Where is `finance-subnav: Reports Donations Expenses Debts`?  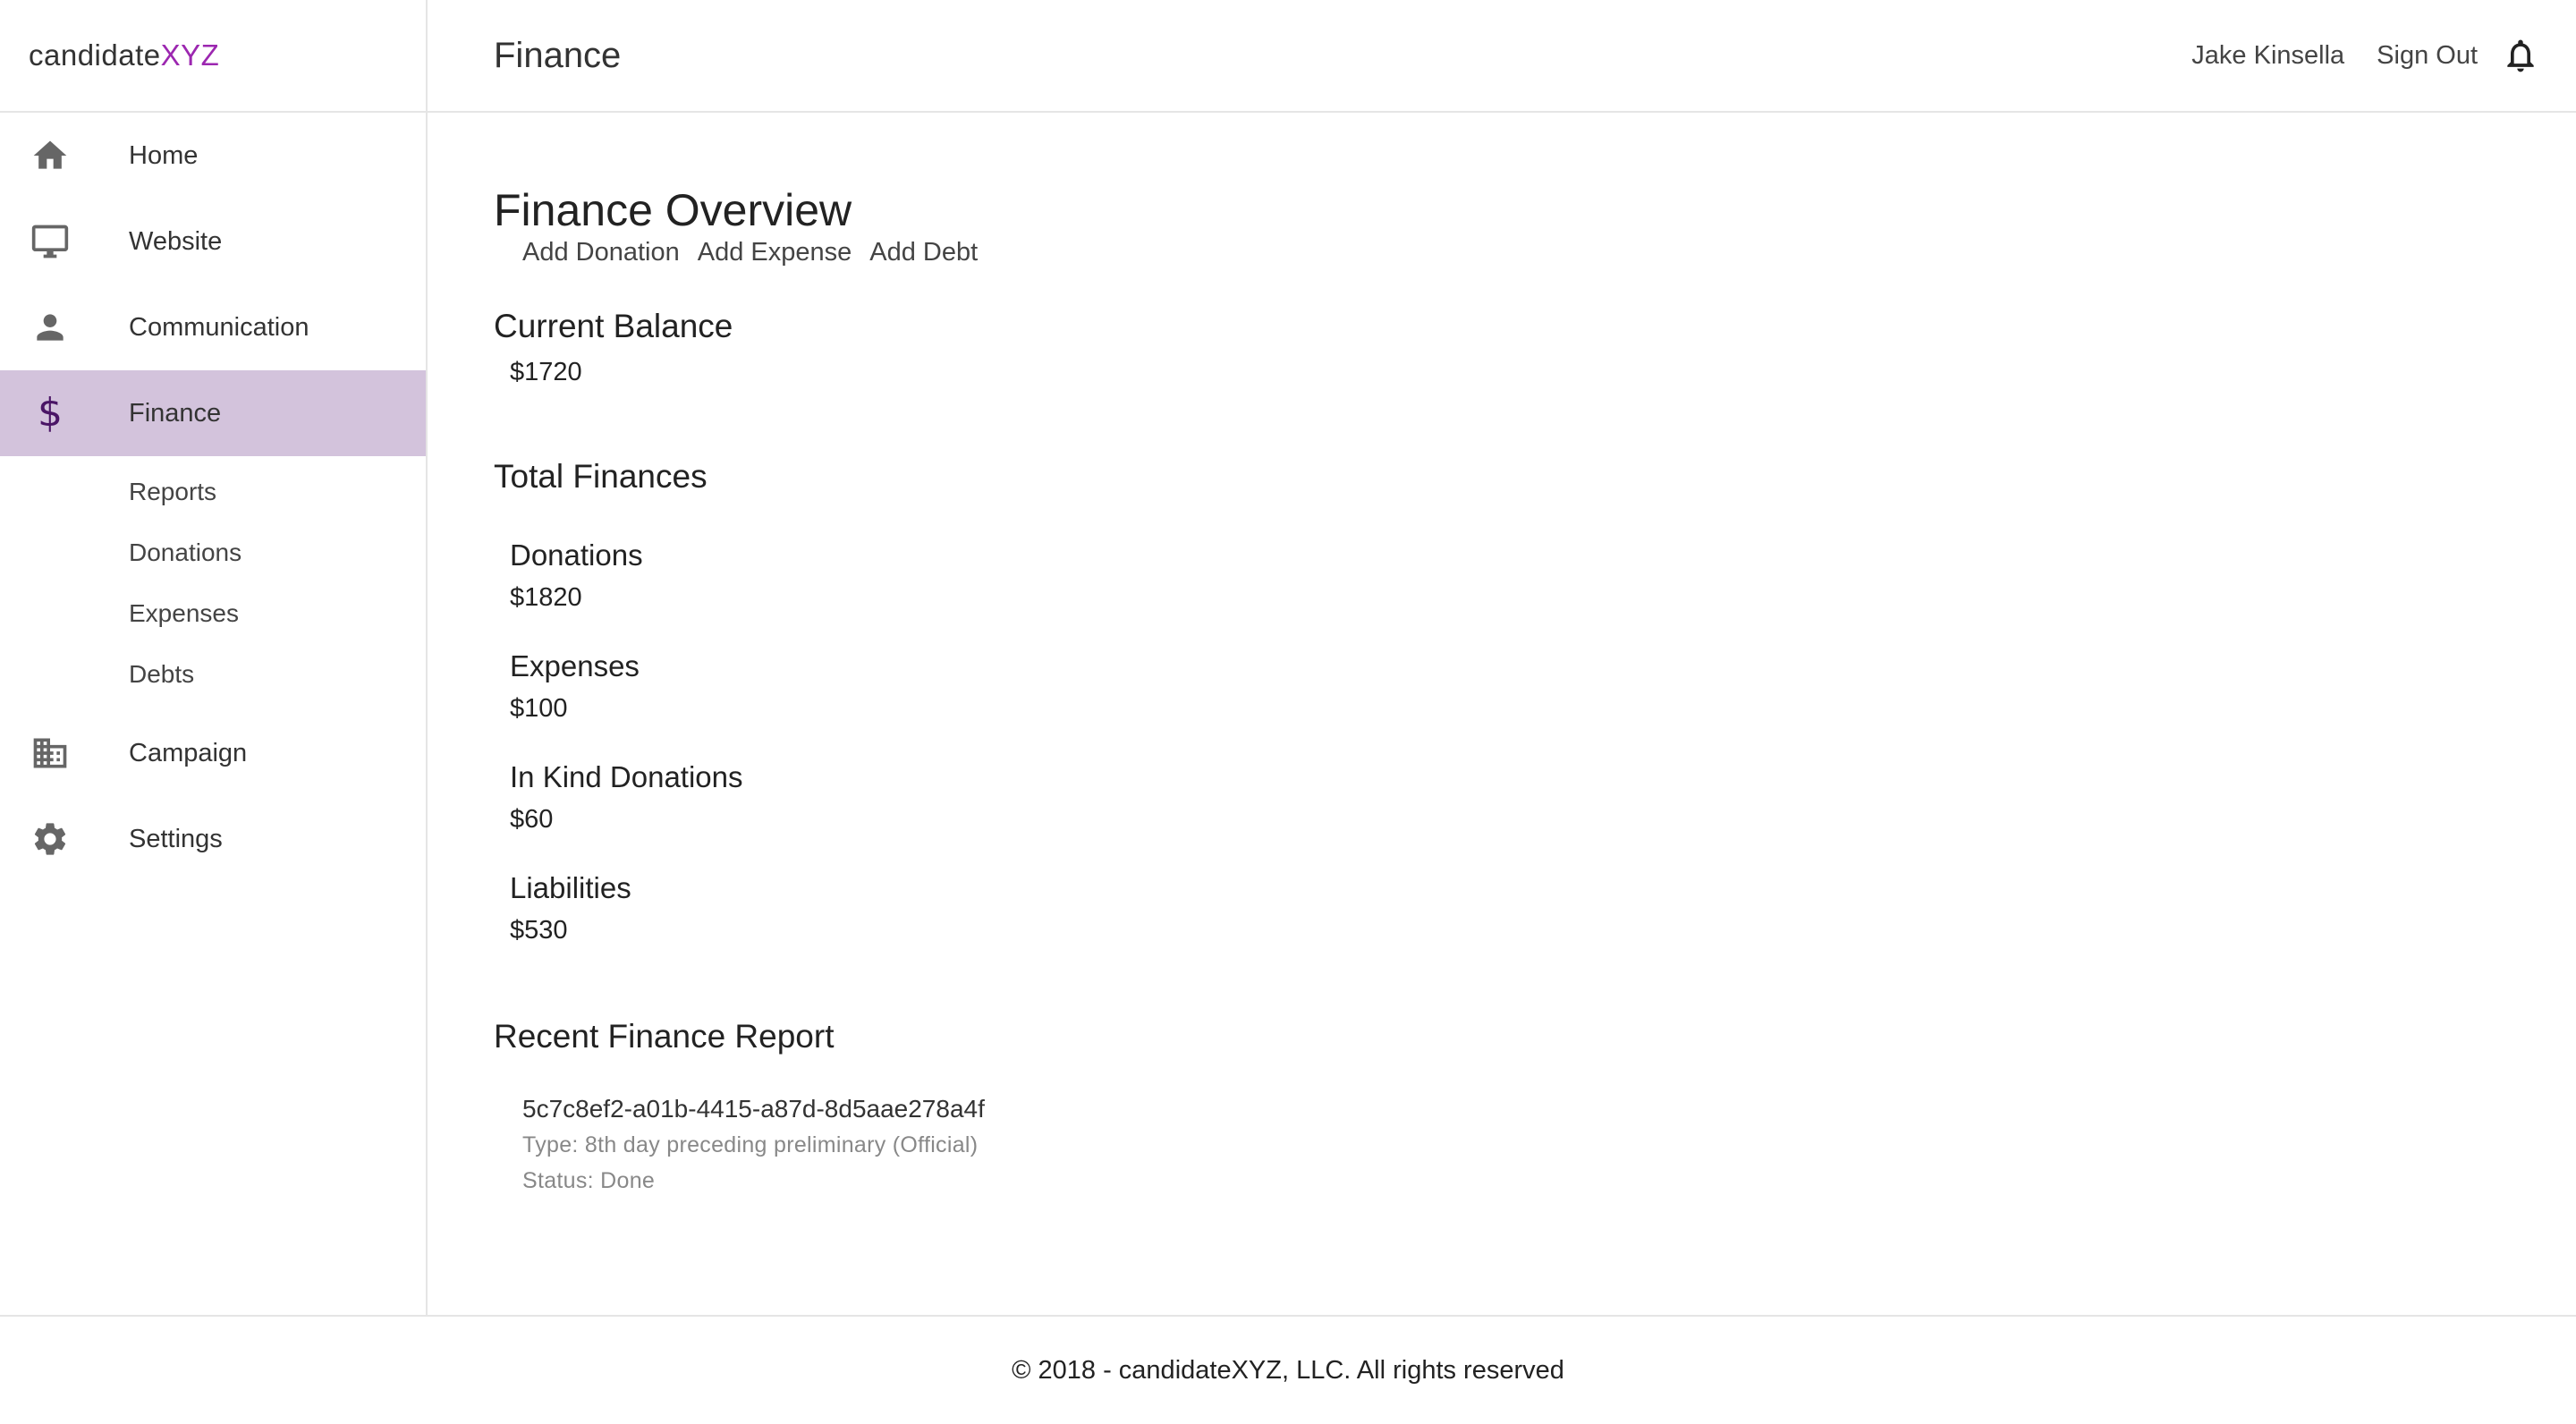 finance-subnav: Reports Donations Expenses Debts is located at coordinates (213, 580).